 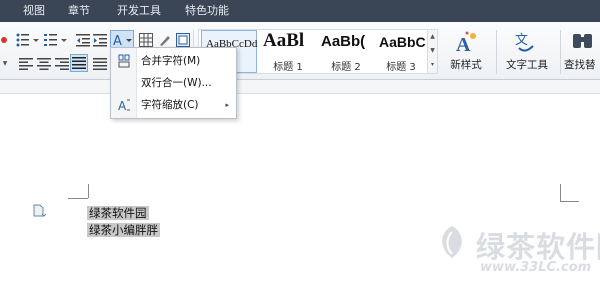 I want to click on margin-corner-left-vertical, so click(x=88, y=191).